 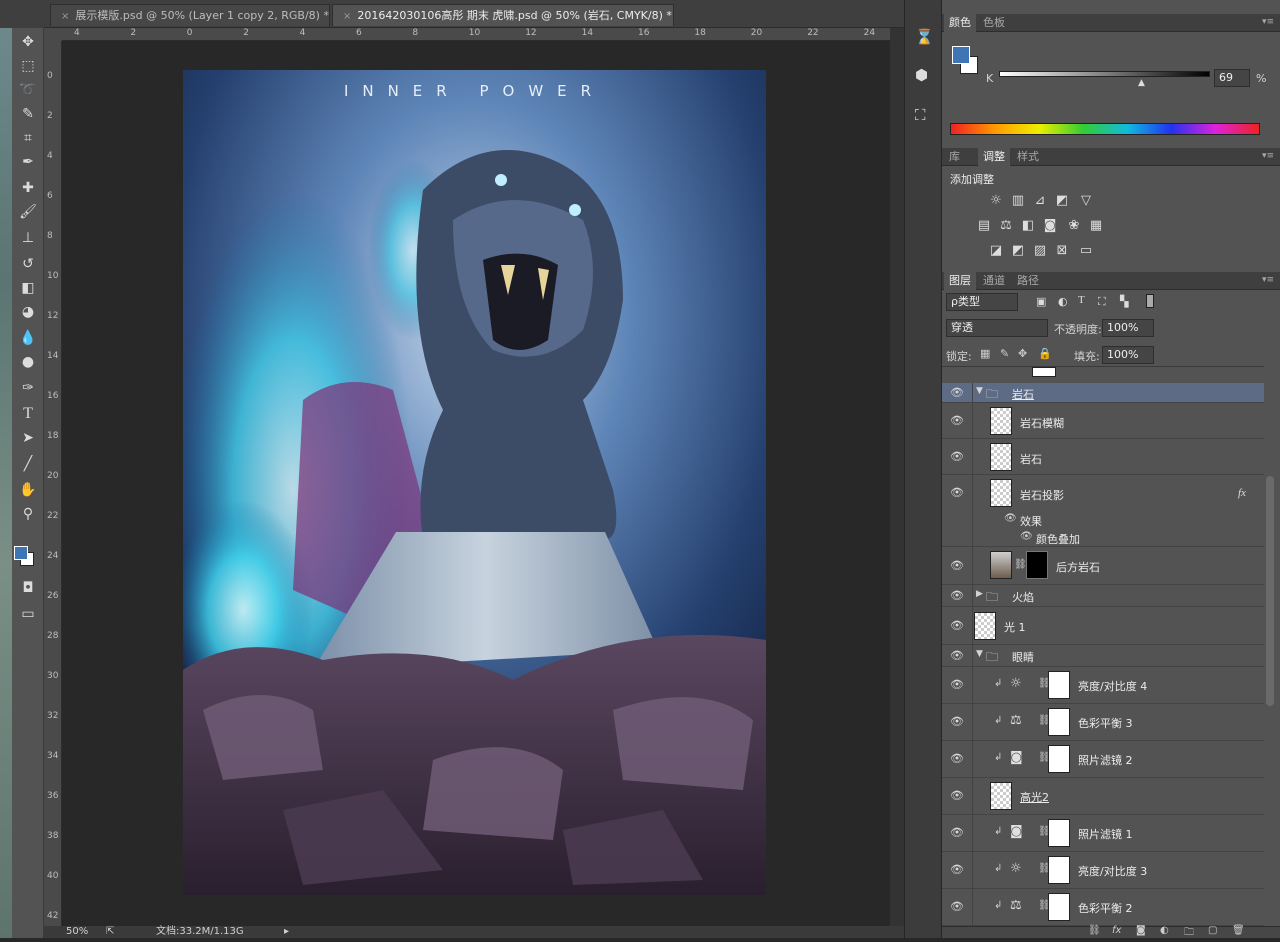 What do you see at coordinates (28, 90) in the screenshot?
I see `lasso-tool-icon: ➰` at bounding box center [28, 90].